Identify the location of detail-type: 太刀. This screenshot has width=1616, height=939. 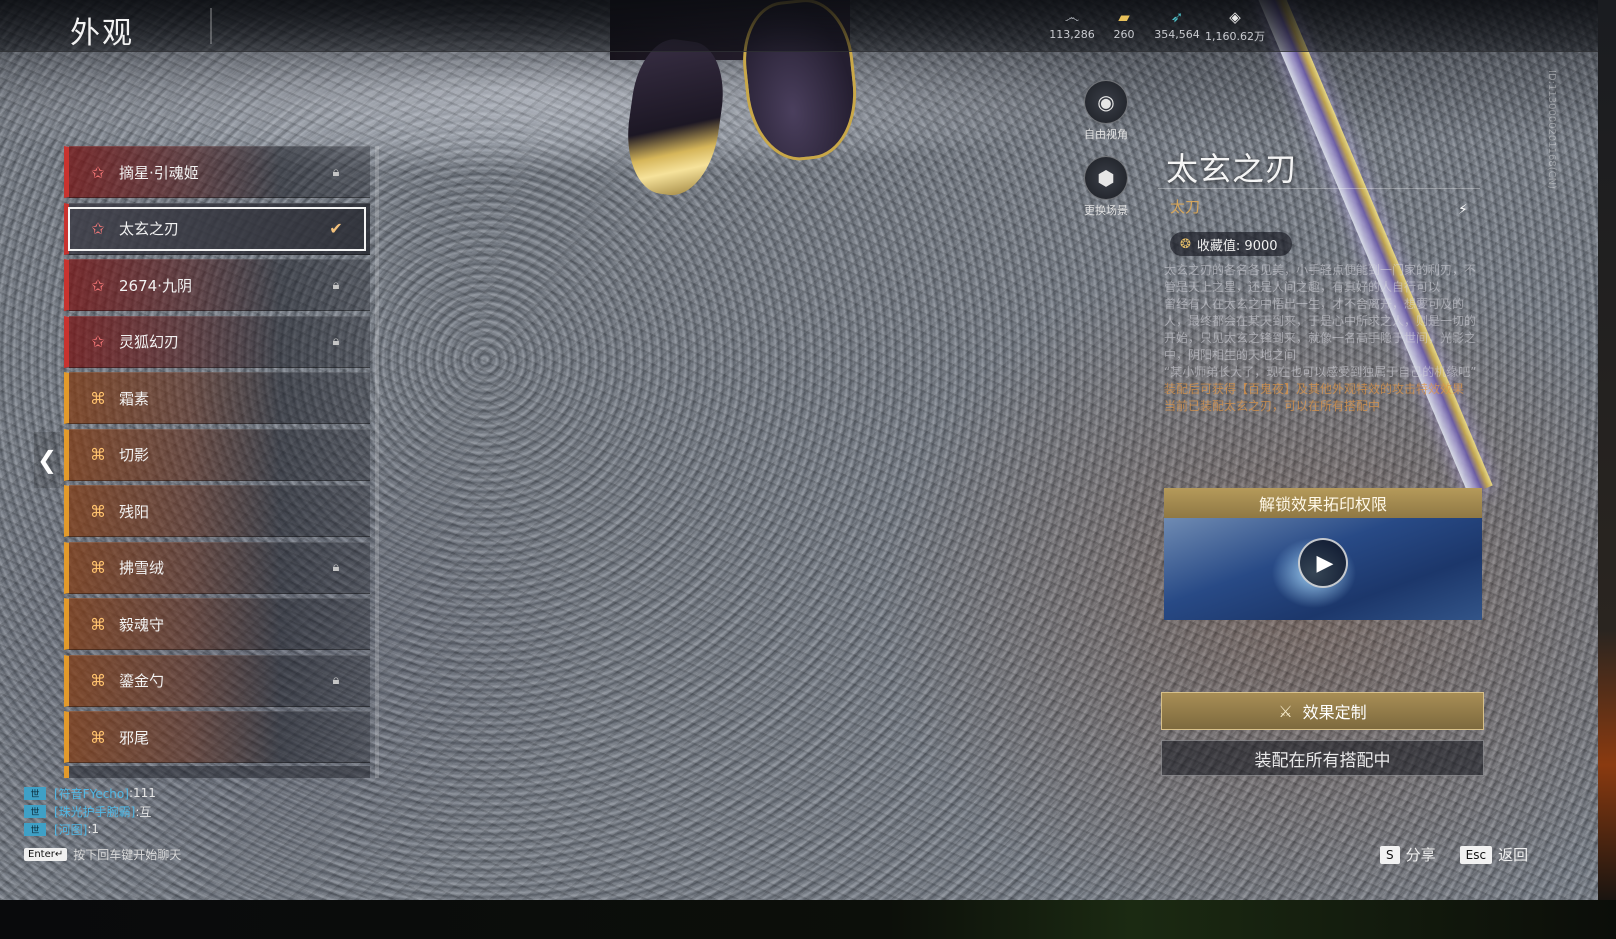
(1185, 207).